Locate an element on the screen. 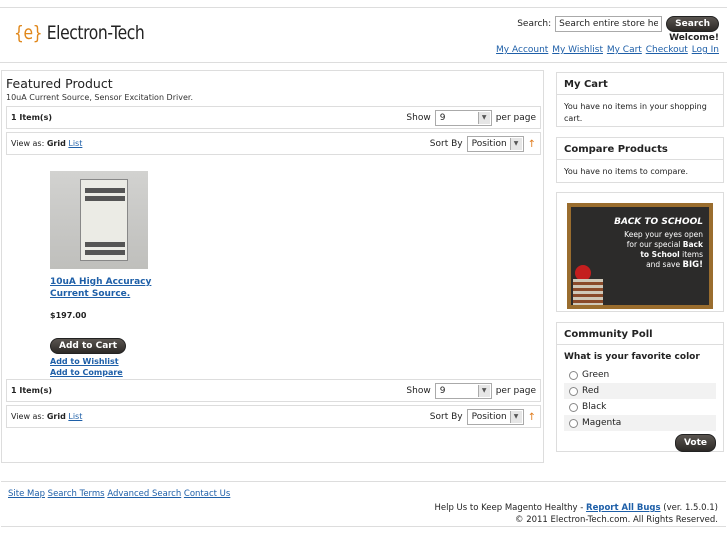 Image resolution: width=727 pixels, height=545 pixels. my-cart-link: My Cart is located at coordinates (624, 50).